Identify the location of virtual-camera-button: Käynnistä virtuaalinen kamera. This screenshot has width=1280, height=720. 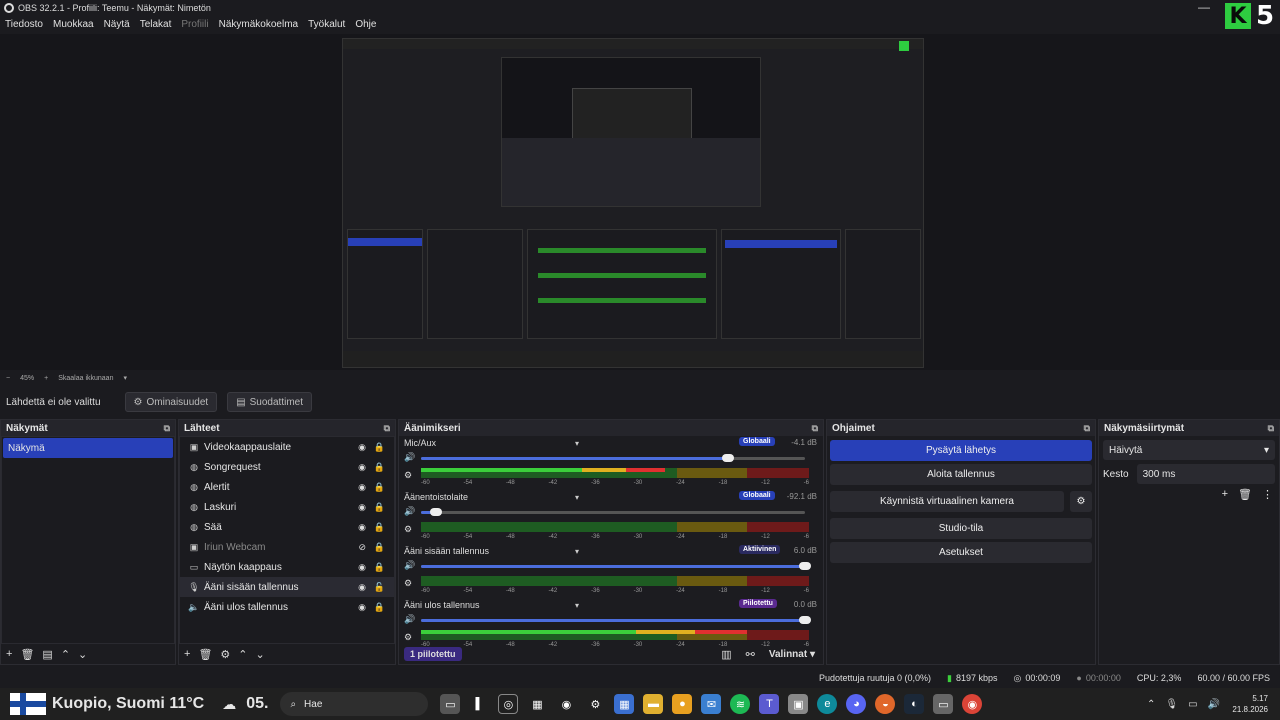
(947, 501).